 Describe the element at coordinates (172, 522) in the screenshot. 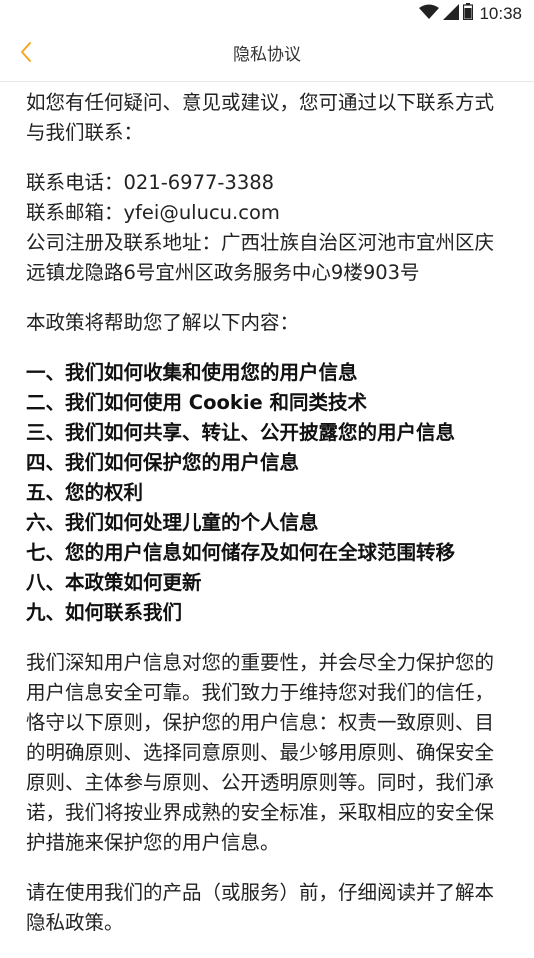

I see `toc-item: 六、我们如何处理儿童的个人信息` at that location.